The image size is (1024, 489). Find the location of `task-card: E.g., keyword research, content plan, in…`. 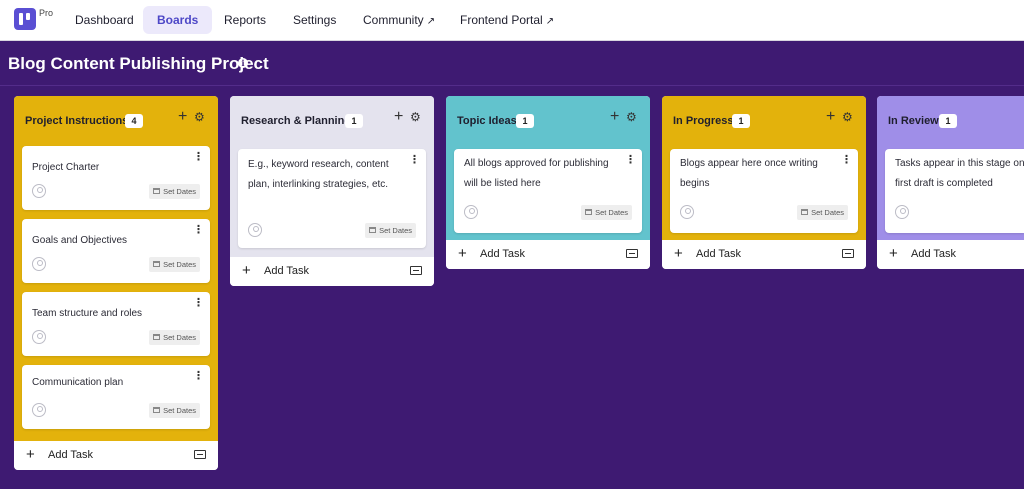

task-card: E.g., keyword research, content plan, in… is located at coordinates (332, 198).